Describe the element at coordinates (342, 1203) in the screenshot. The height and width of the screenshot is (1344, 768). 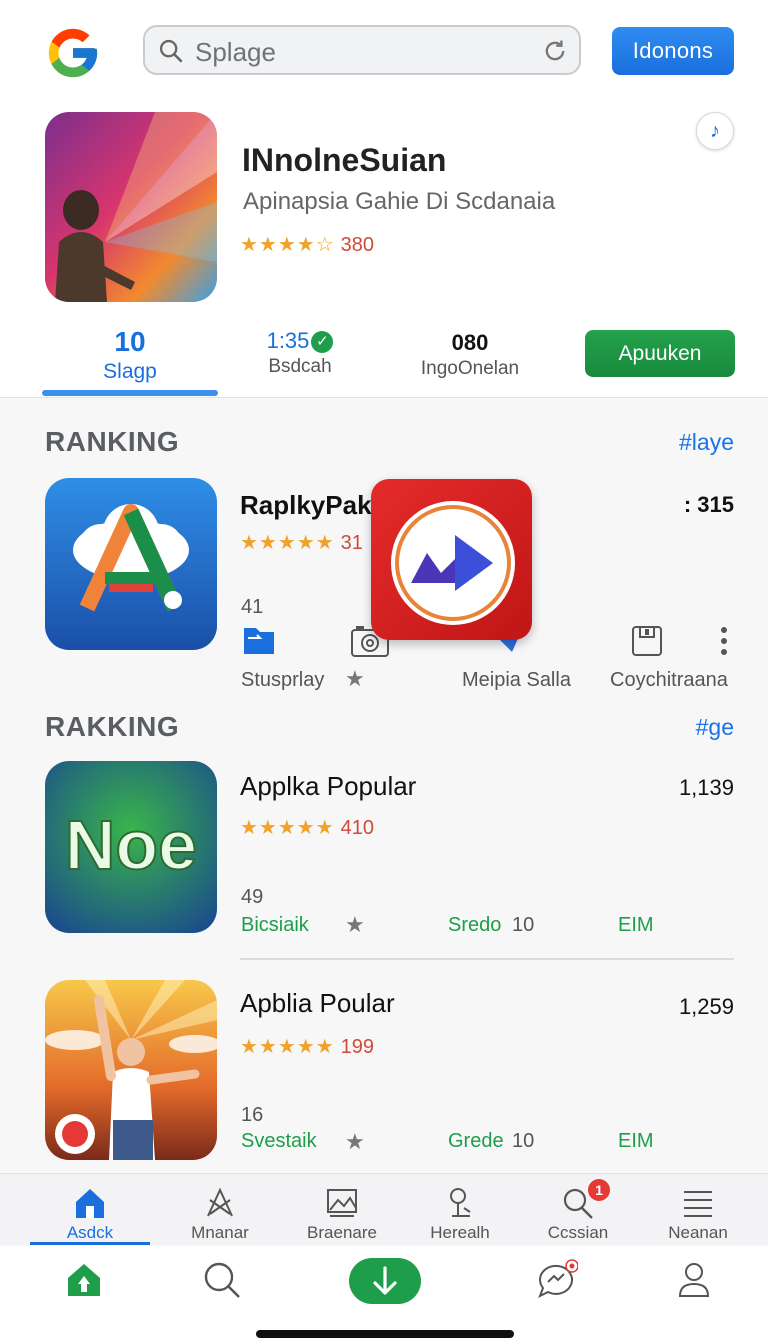
I see `browse-icon` at that location.